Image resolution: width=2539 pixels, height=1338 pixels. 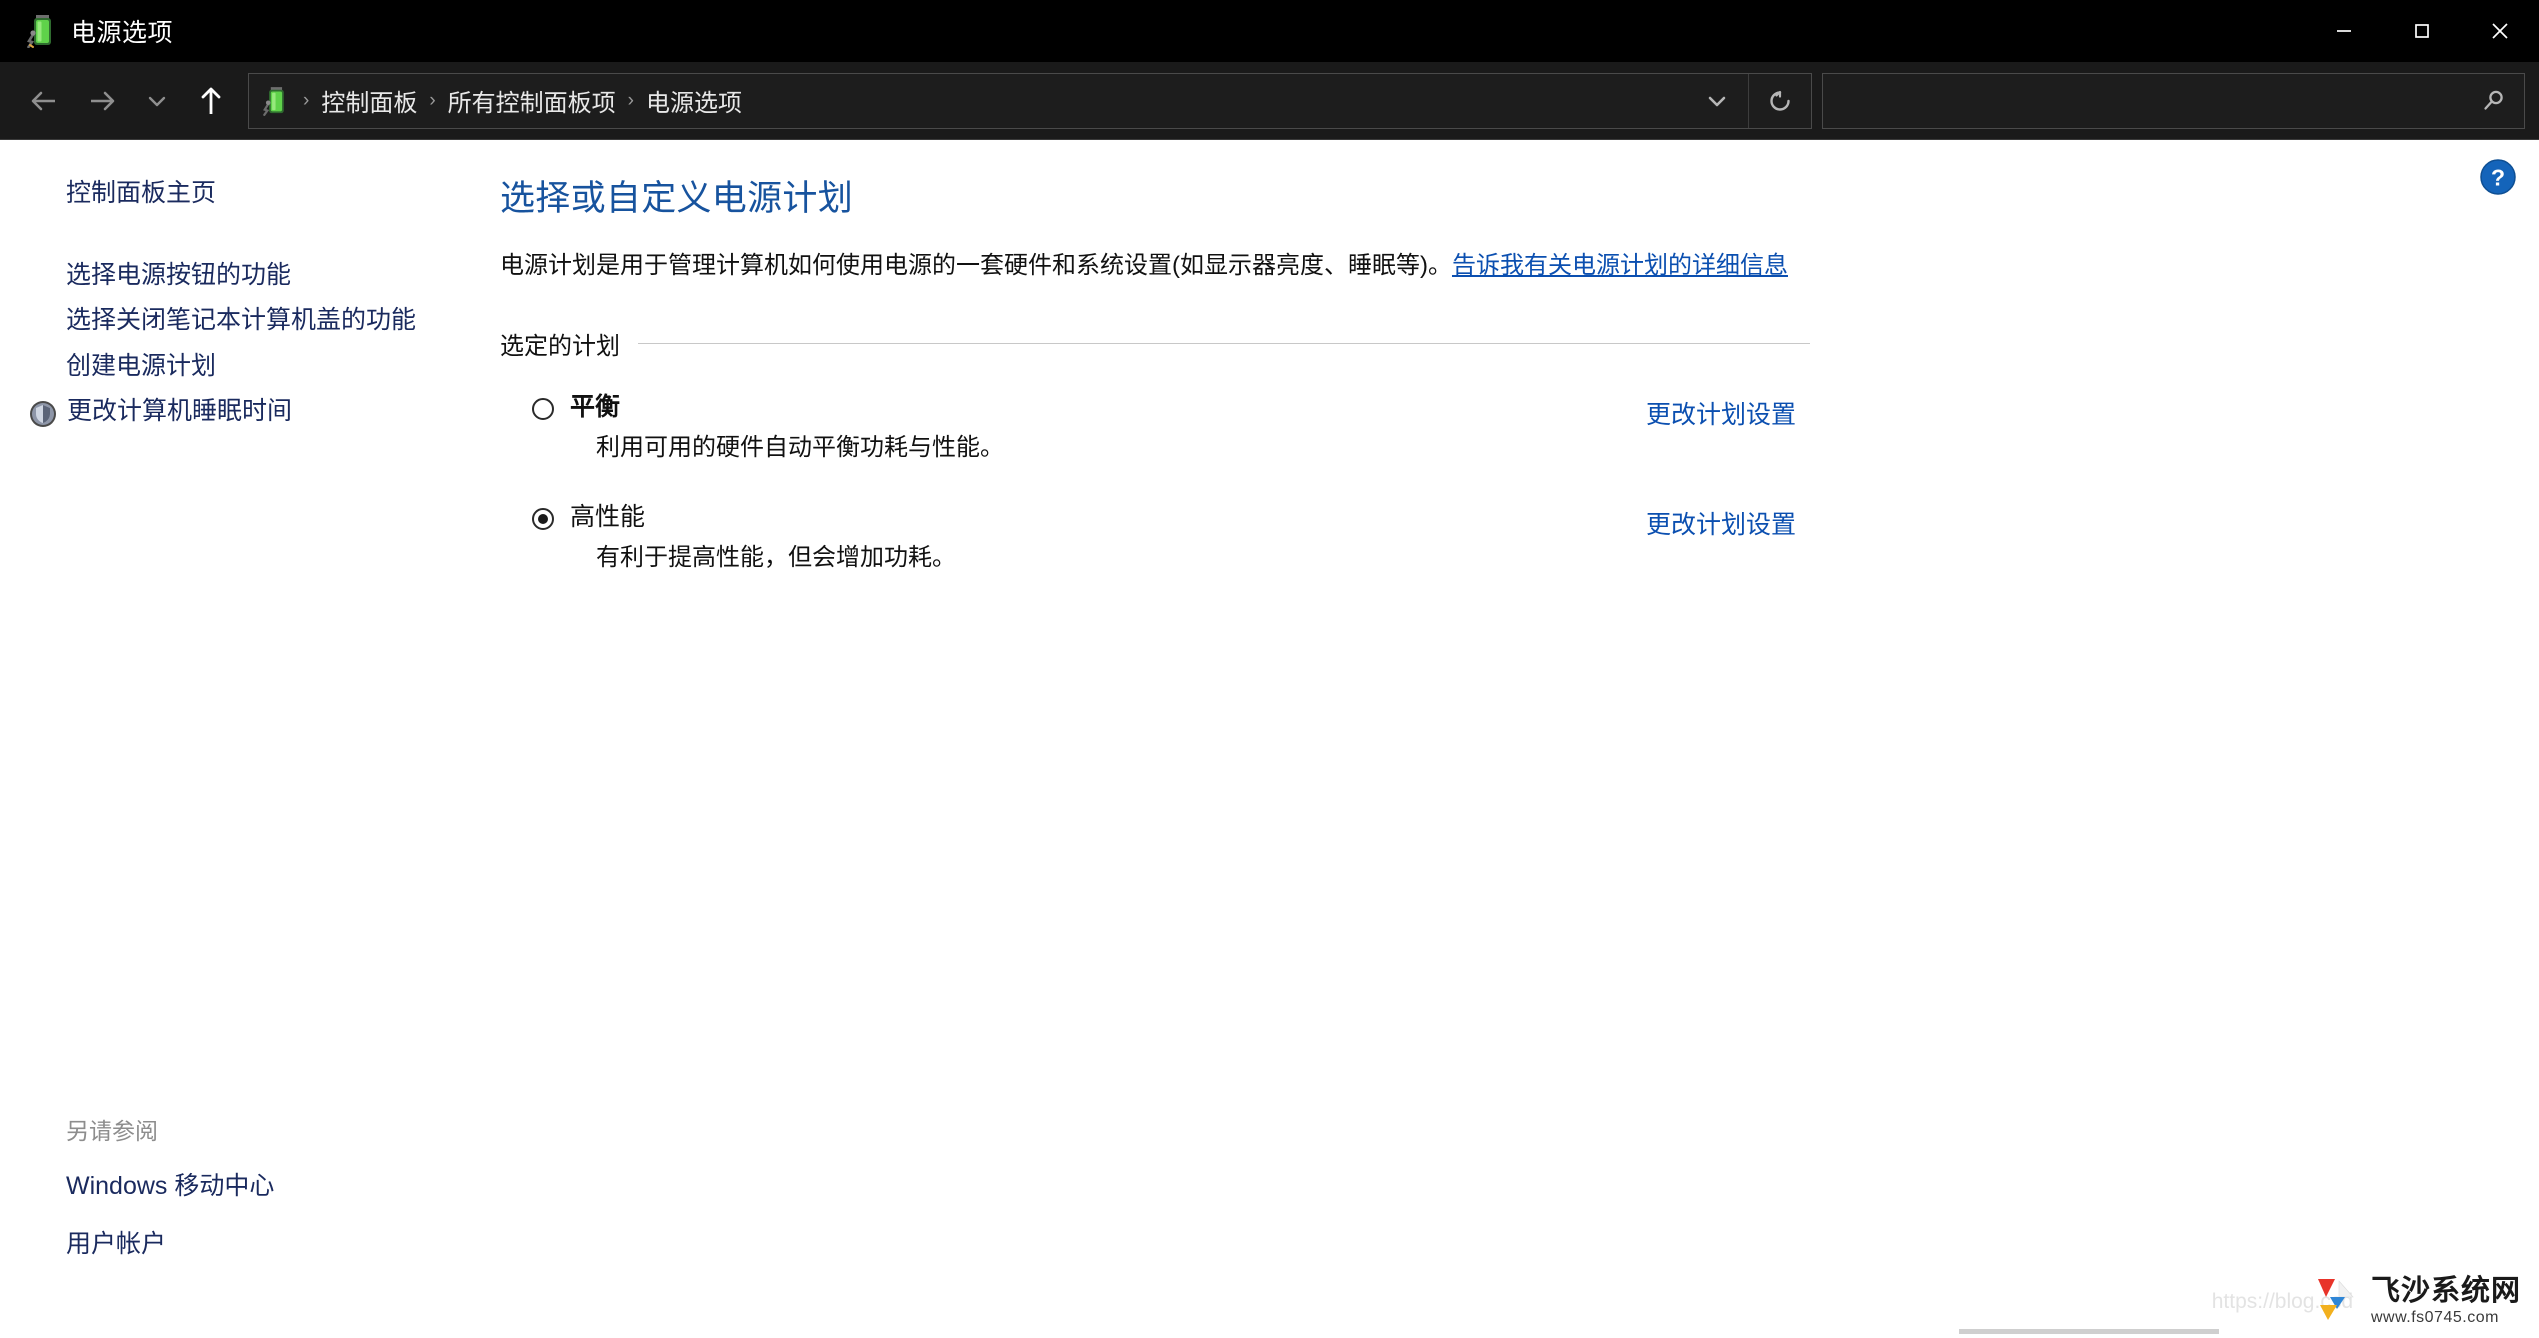 What do you see at coordinates (608, 516) in the screenshot?
I see `power-plan-high-performance-name: 高性能` at bounding box center [608, 516].